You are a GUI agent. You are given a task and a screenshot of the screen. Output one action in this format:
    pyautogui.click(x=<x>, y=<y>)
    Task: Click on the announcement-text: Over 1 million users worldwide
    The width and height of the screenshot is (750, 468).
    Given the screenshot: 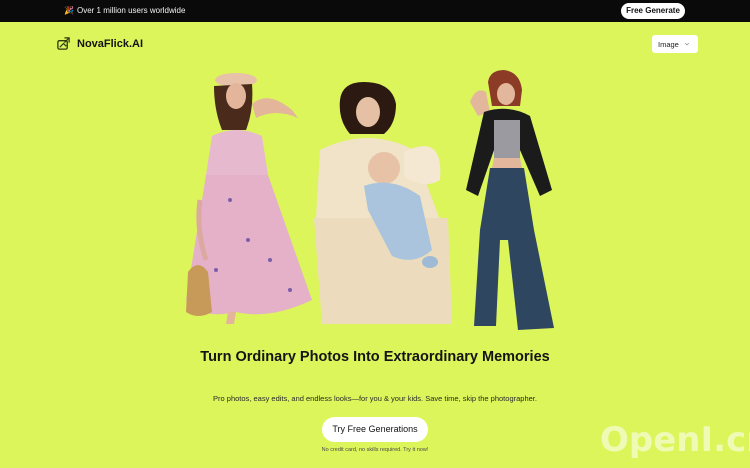 What is the action you would take?
    pyautogui.click(x=131, y=10)
    